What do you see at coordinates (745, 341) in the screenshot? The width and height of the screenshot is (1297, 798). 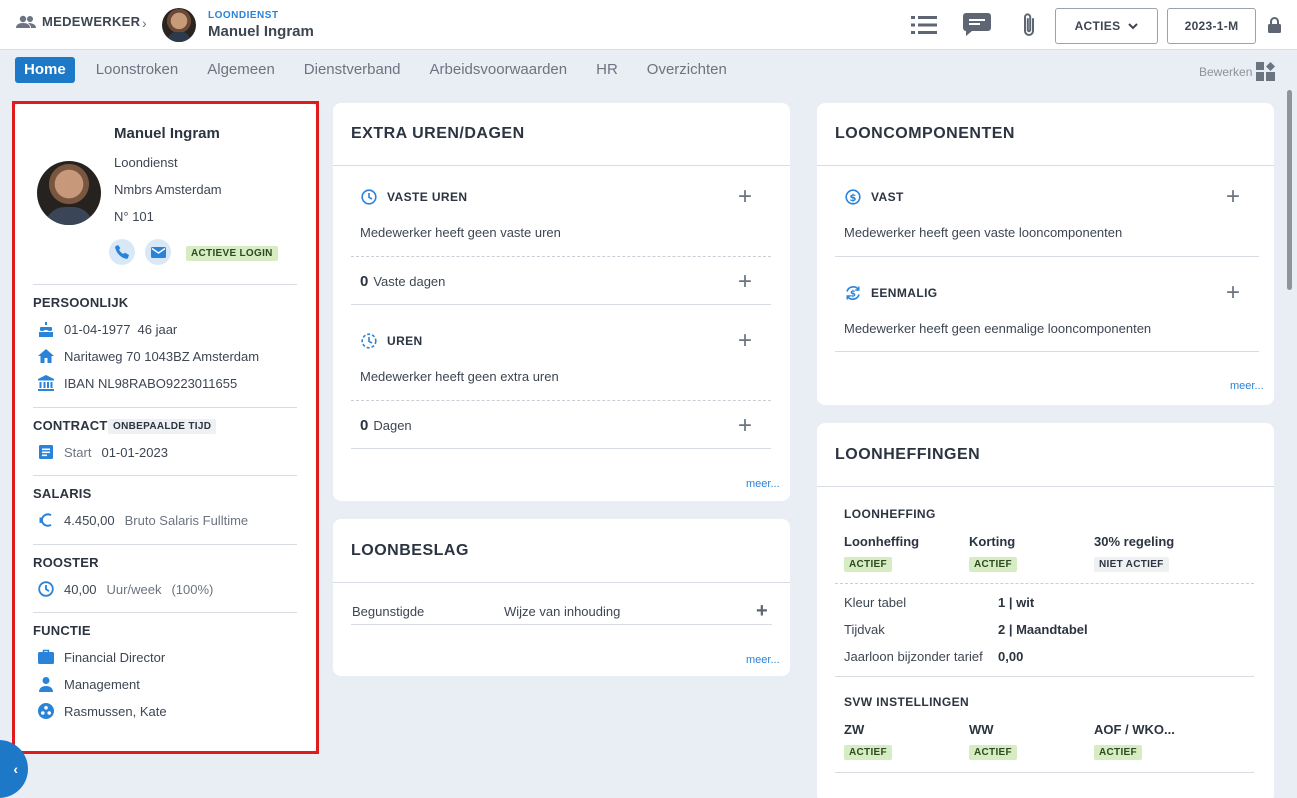 I see `add-uren-button: +` at bounding box center [745, 341].